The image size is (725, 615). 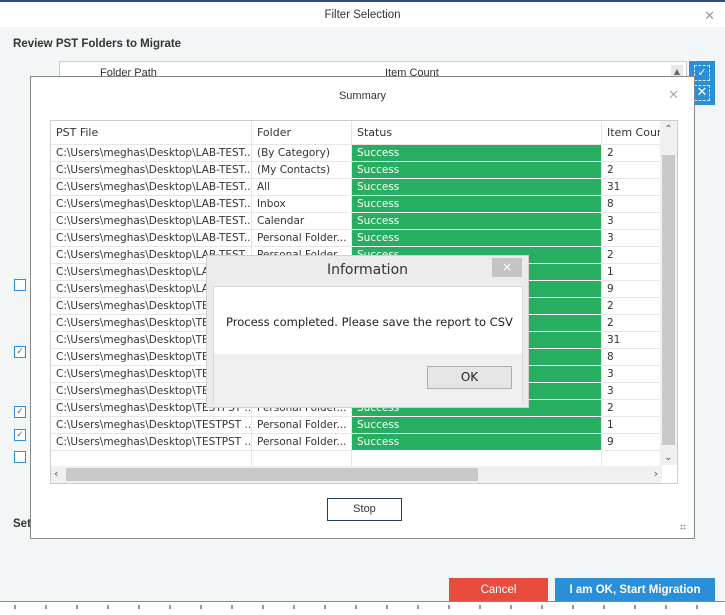 I want to click on close-icon: ×, so click(x=507, y=267).